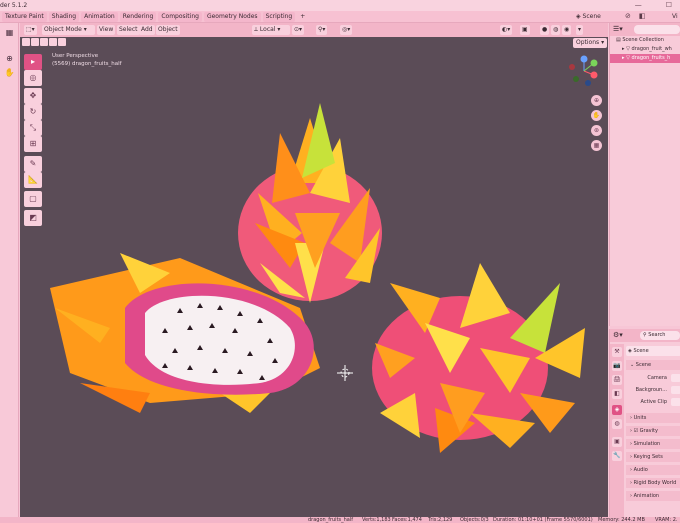  I want to click on object-tab-icon: ▣, so click(617, 442).